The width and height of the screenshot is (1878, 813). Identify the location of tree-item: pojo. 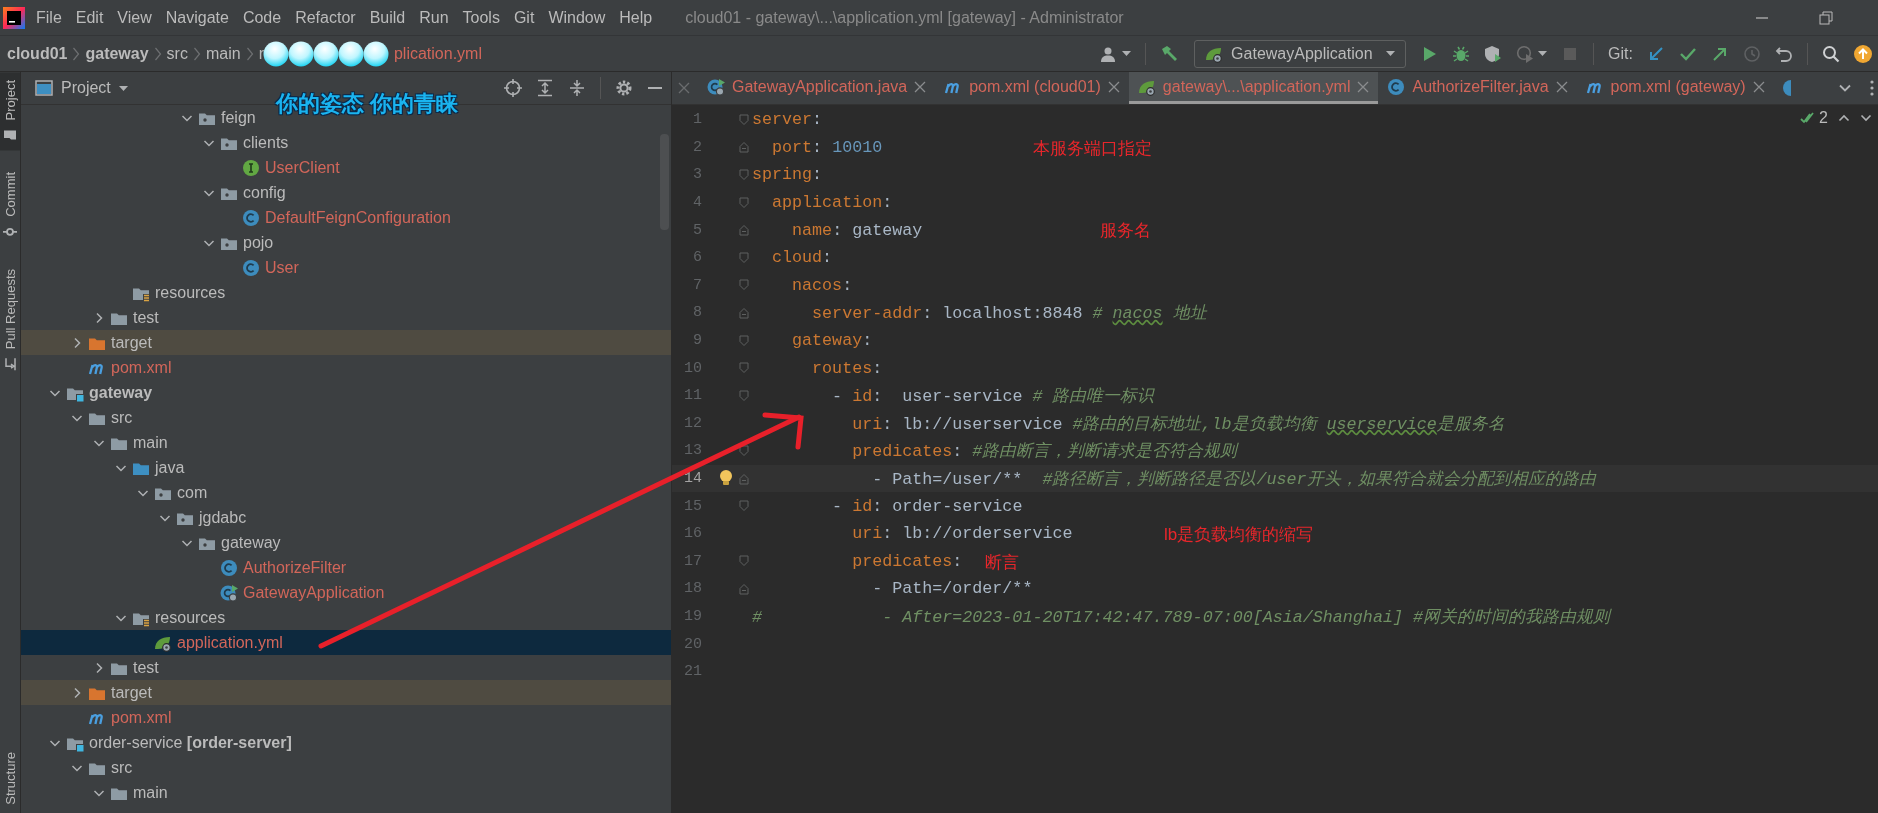
(346, 242).